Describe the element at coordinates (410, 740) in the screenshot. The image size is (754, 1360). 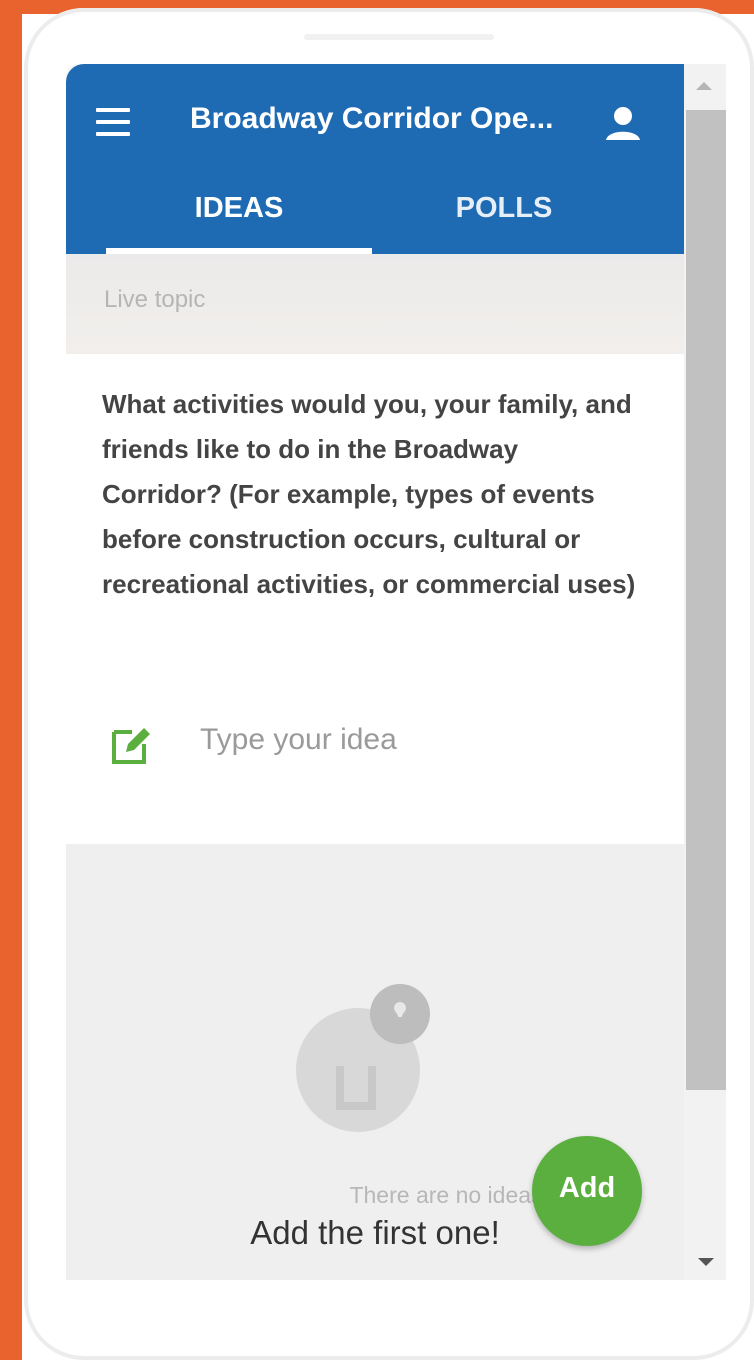
I see `idea-input` at that location.